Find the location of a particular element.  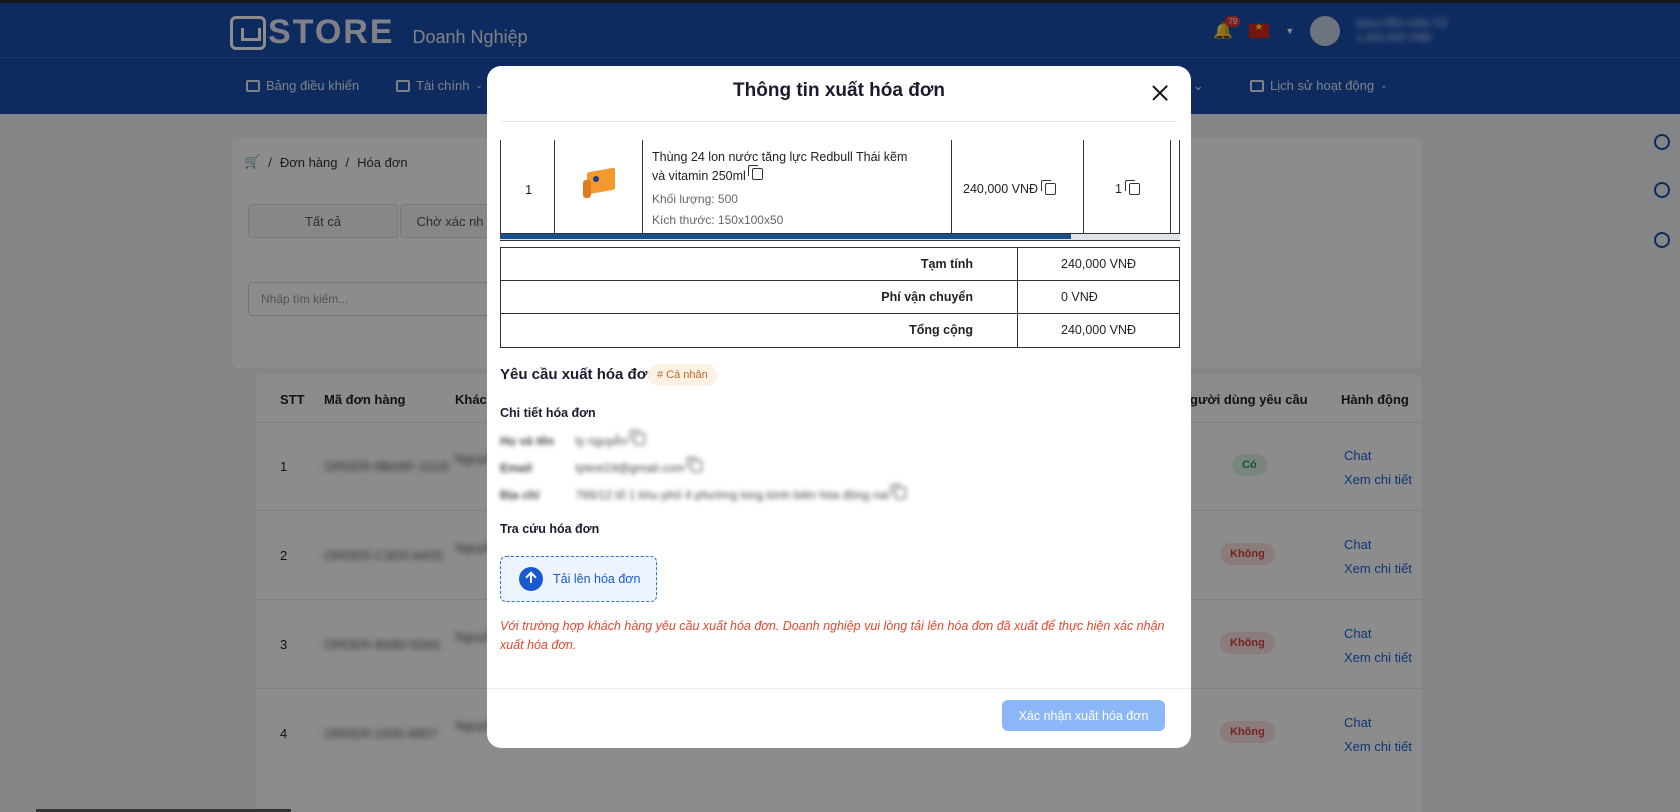

product-qty: 1 is located at coordinates (1127, 188).